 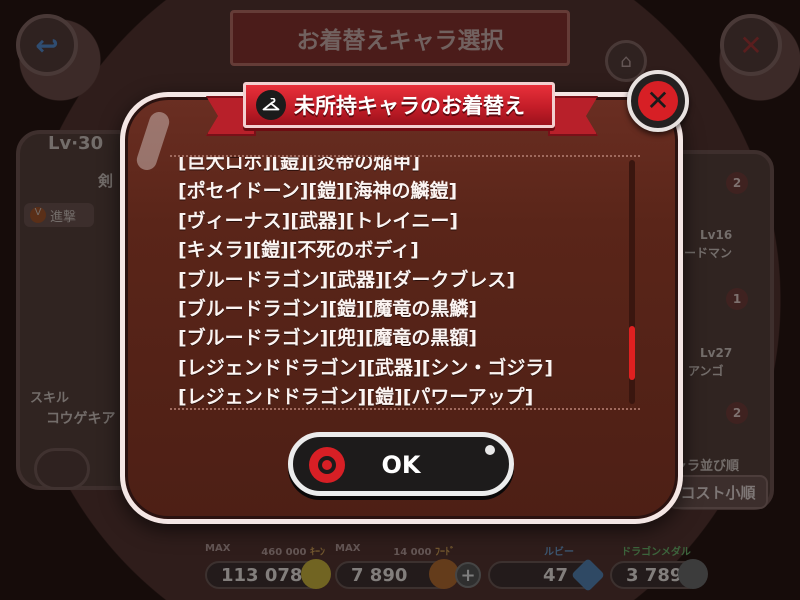 What do you see at coordinates (632, 352) in the screenshot?
I see `scrollbar-thumb` at bounding box center [632, 352].